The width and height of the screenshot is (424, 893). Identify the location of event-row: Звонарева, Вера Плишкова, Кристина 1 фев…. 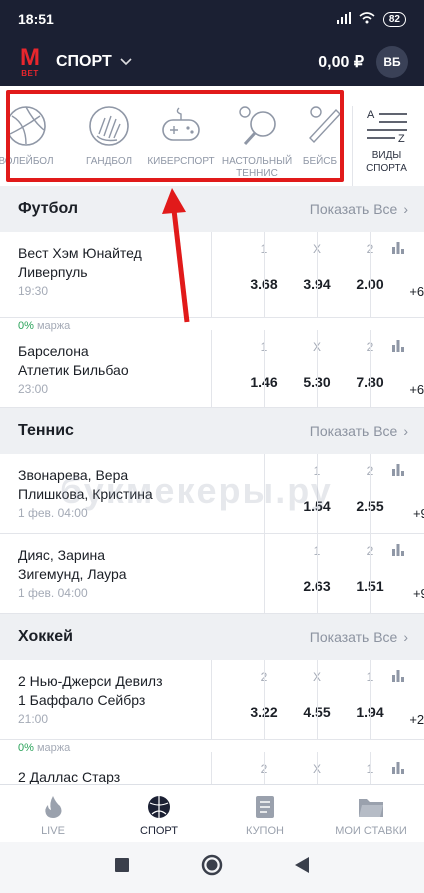
(212, 494).